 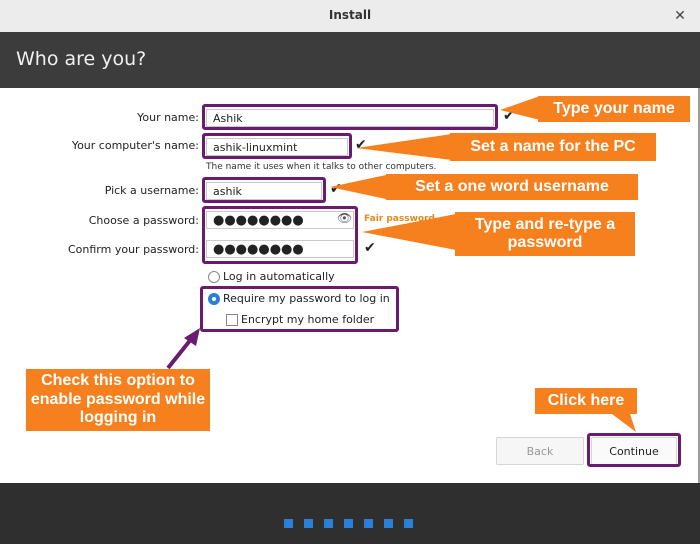 What do you see at coordinates (350, 513) in the screenshot?
I see `progress-area` at bounding box center [350, 513].